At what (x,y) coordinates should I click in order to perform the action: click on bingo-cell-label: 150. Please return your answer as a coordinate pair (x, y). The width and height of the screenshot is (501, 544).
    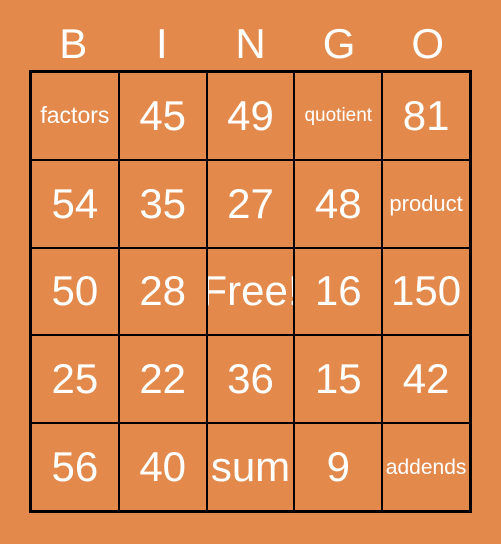
    Looking at the image, I should click on (426, 291).